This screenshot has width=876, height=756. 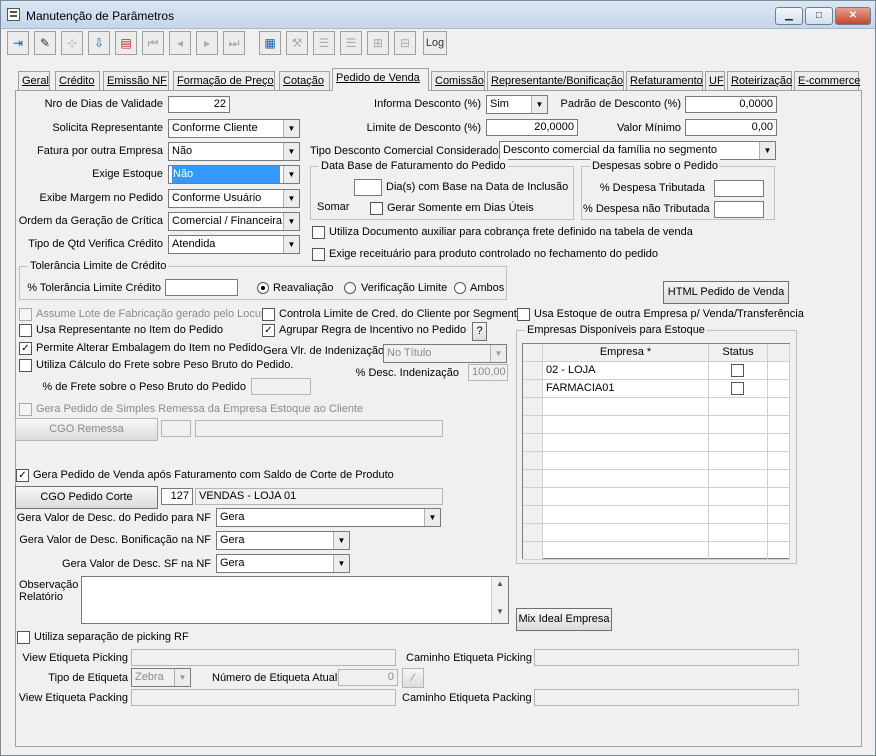 What do you see at coordinates (126, 43) in the screenshot?
I see `print-icon: ▤` at bounding box center [126, 43].